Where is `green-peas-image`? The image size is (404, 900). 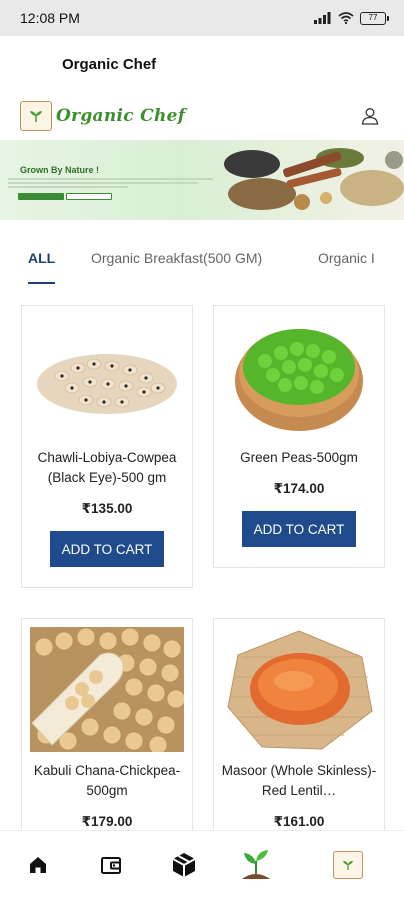 green-peas-image is located at coordinates (299, 376).